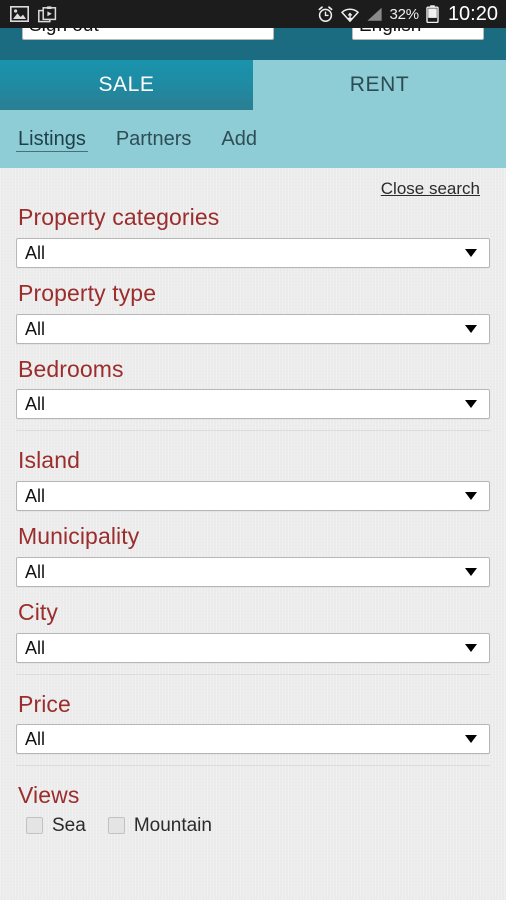  Describe the element at coordinates (35, 739) in the screenshot. I see `price-value: All` at that location.